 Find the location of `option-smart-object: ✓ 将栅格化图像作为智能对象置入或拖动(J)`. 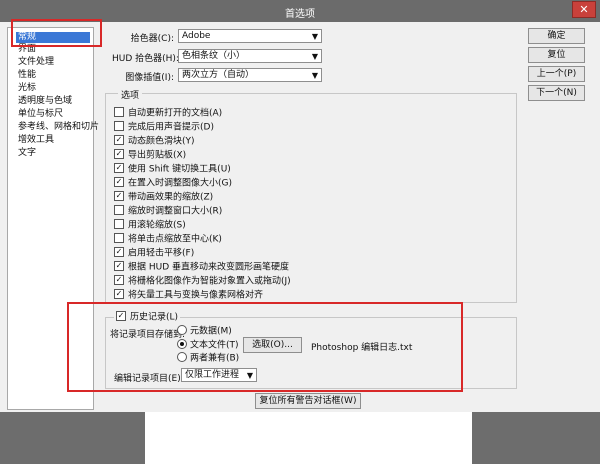

option-smart-object: ✓ 将栅格化图像作为智能对象置入或拖动(J) is located at coordinates (202, 281).